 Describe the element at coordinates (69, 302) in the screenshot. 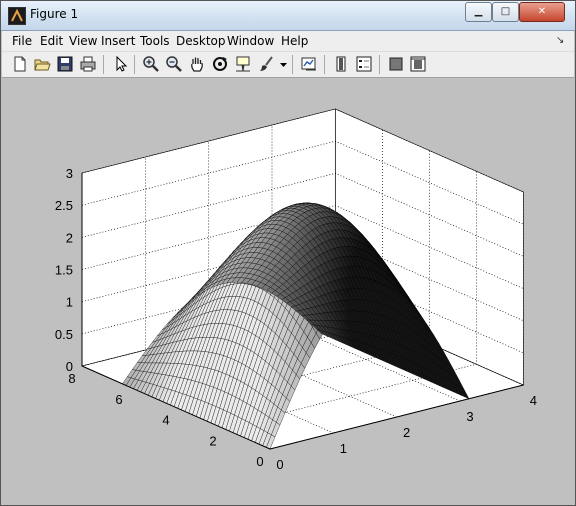

I see `z-tick-label: 1` at that location.